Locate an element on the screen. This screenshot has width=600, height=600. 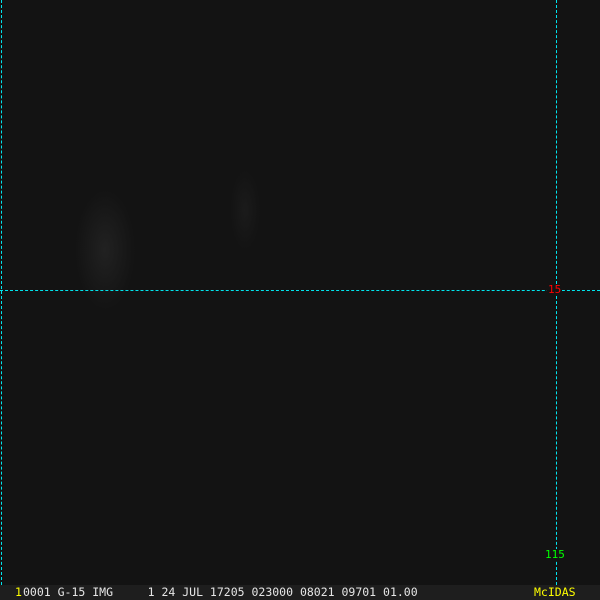
grid-line-vertical-left is located at coordinates (1, 292).